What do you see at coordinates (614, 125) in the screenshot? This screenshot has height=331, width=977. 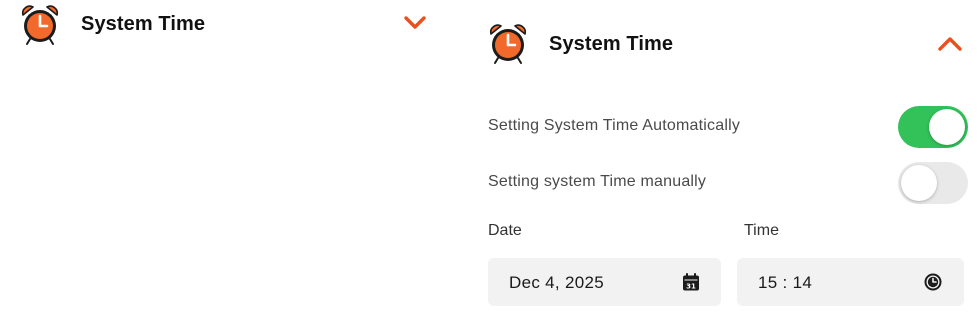 I see `auto-time-label: Setting System Time Automatically` at bounding box center [614, 125].